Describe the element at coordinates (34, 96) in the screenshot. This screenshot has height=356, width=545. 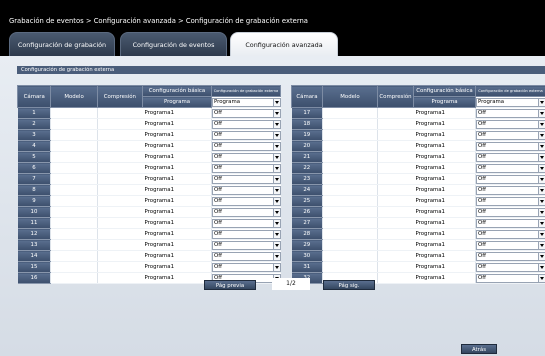
I see `header-camera: Cámara` at that location.